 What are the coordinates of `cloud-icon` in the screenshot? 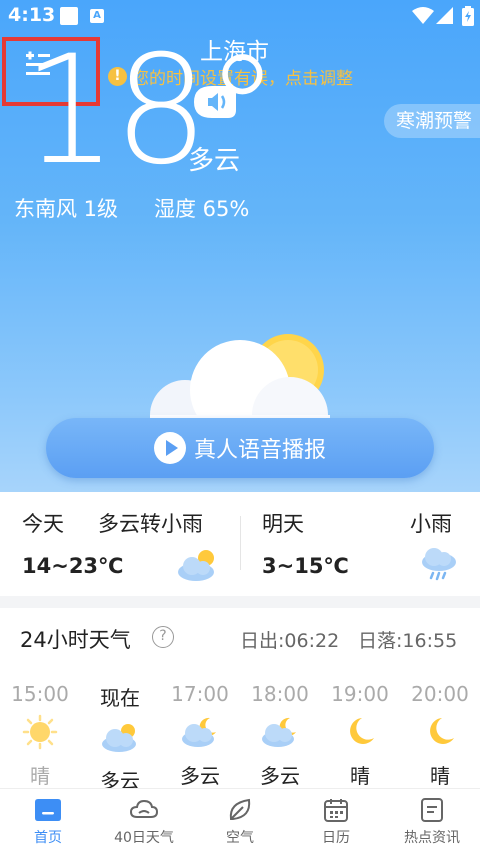 It's located at (144, 808).